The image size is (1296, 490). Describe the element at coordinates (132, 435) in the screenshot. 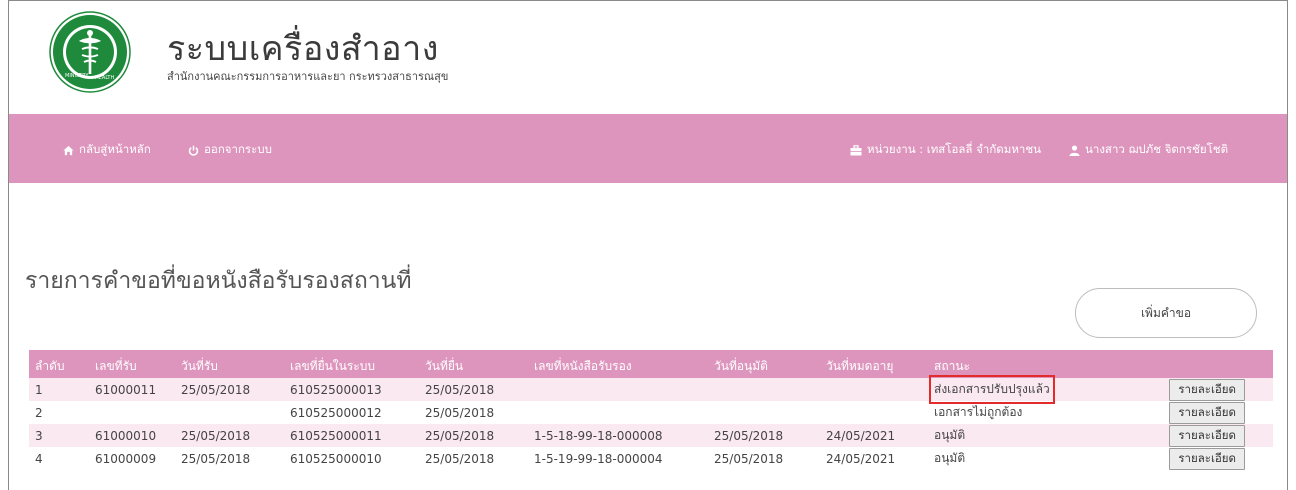

I see `cell-receive-no: 61000010` at that location.